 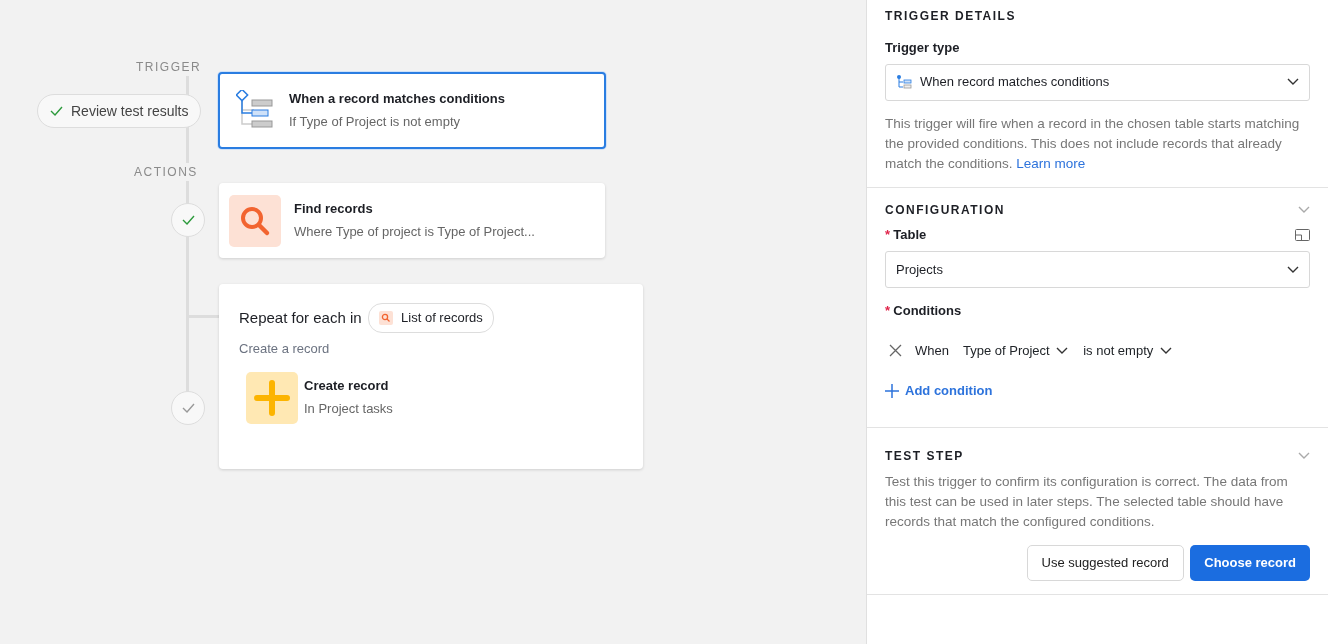 What do you see at coordinates (932, 351) in the screenshot?
I see `condition-prefix: When` at bounding box center [932, 351].